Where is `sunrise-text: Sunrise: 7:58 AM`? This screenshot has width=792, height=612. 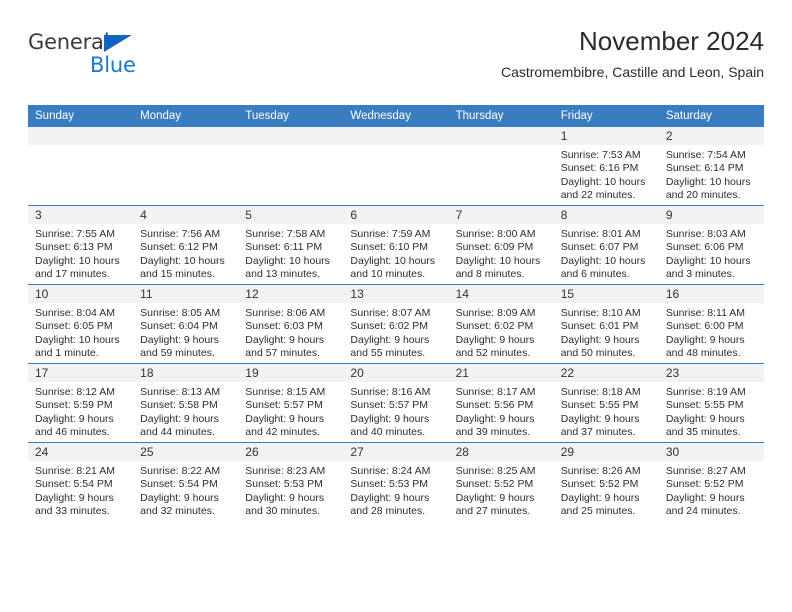 sunrise-text: Sunrise: 7:58 AM is located at coordinates (285, 234).